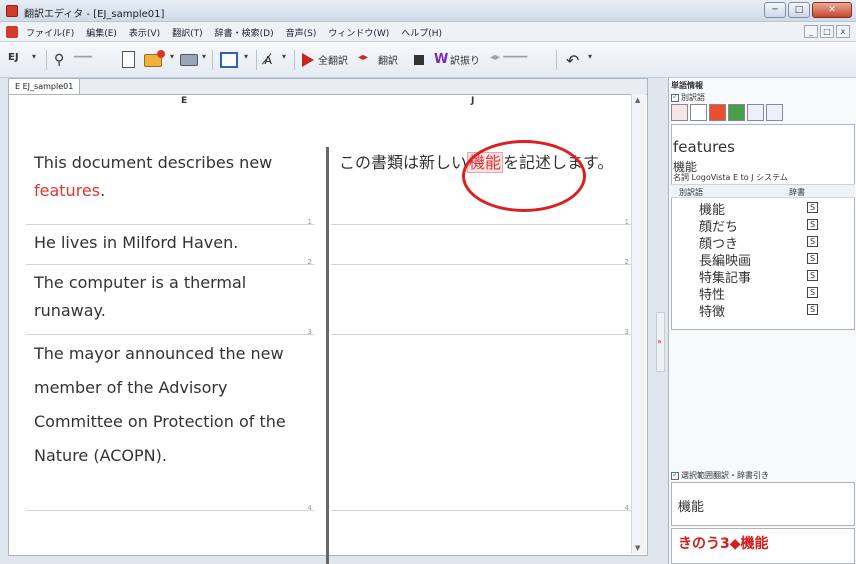 This screenshot has width=856, height=564. I want to click on segment-1-en: This document describes new features. 1, so click(170, 185).